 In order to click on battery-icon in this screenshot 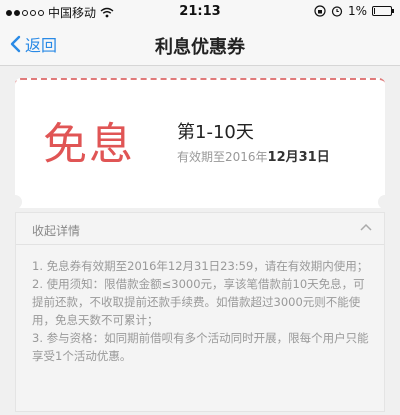, I will do `click(383, 11)`.